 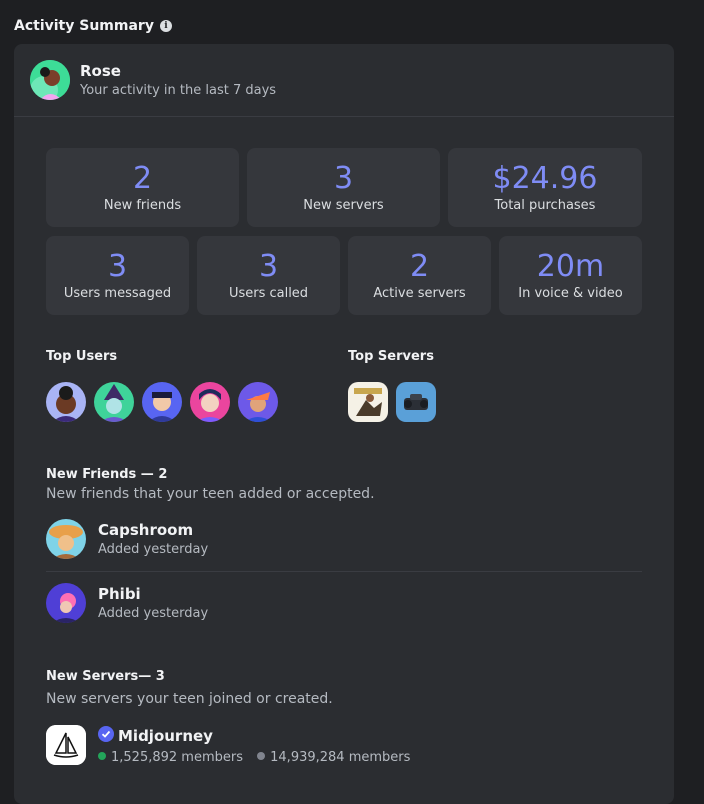 What do you see at coordinates (102, 756) in the screenshot?
I see `online-dot-icon` at bounding box center [102, 756].